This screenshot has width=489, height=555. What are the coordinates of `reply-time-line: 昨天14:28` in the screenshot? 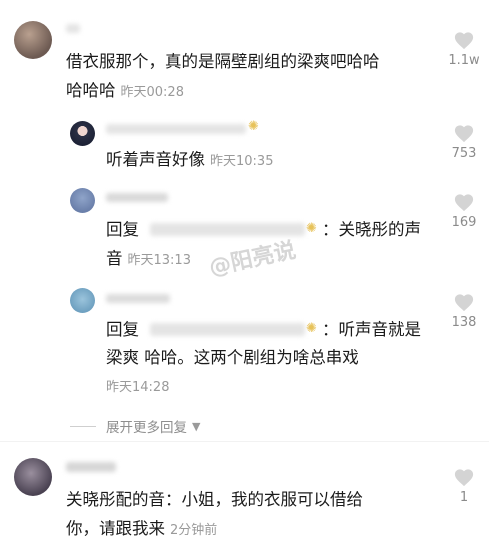 It's located at (135, 387).